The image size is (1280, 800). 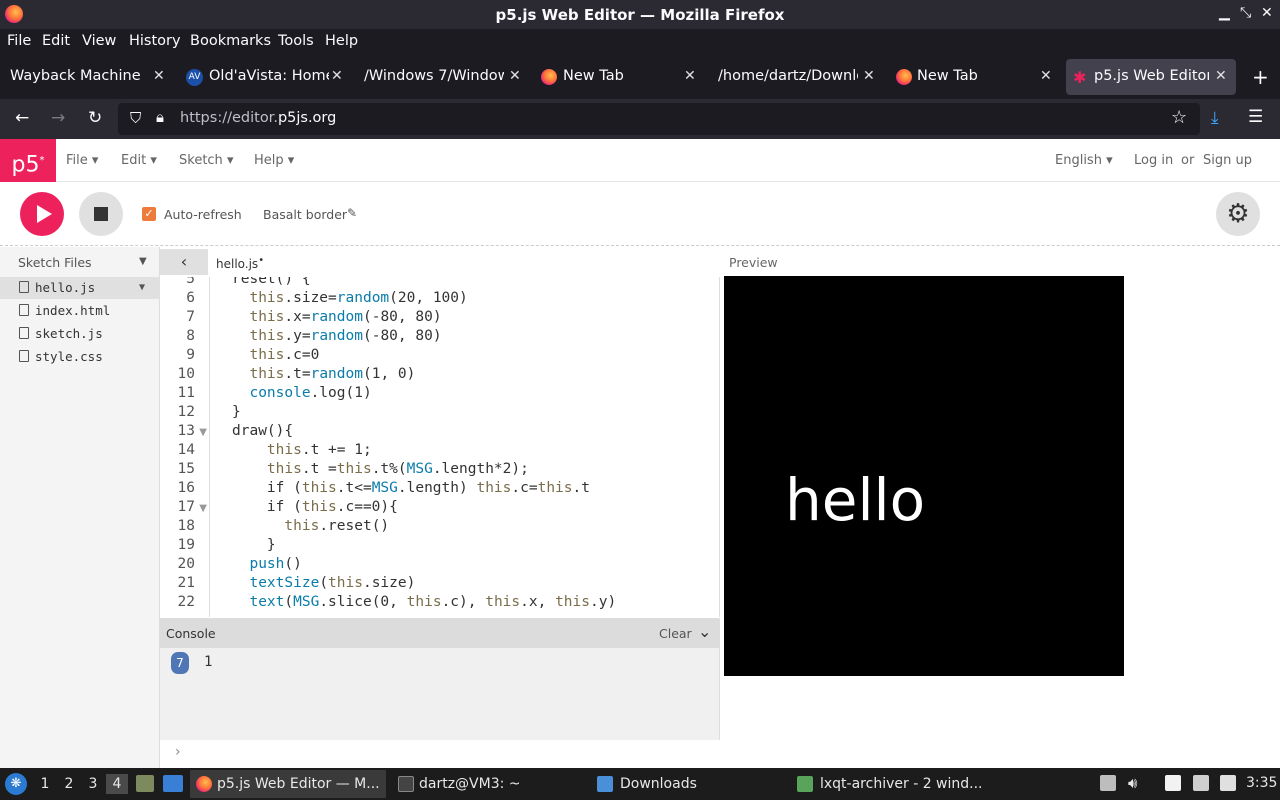 What do you see at coordinates (262, 431) in the screenshot?
I see `code-line: draw(){` at bounding box center [262, 431].